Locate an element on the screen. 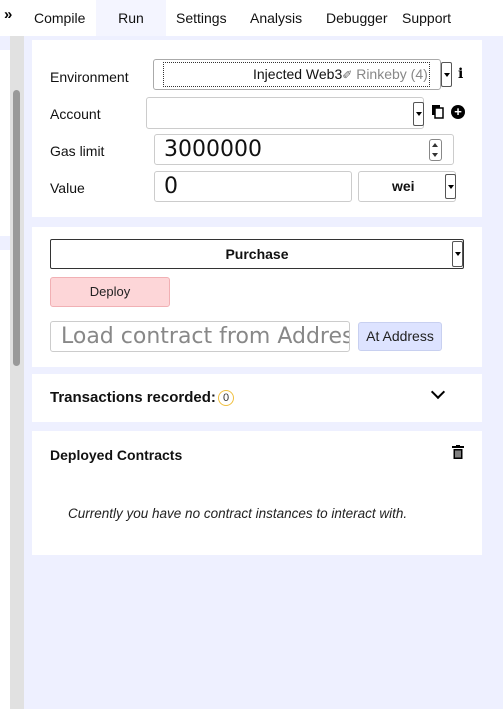 The image size is (503, 709). contract-dropdown-arrow is located at coordinates (457, 254).